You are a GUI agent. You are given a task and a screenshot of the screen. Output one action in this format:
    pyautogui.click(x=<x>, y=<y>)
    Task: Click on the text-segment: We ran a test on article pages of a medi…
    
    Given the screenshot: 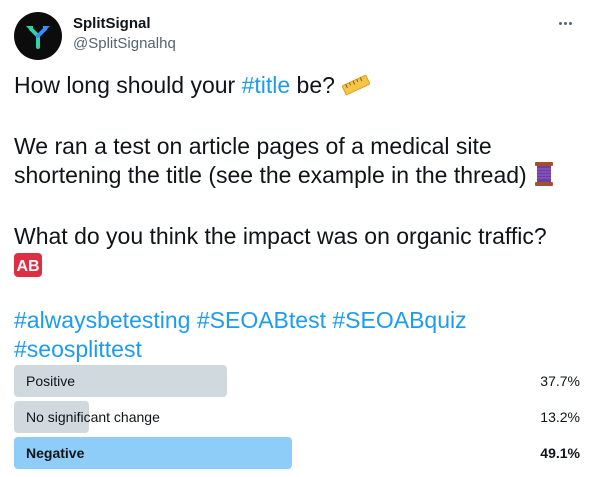 What is the action you would take?
    pyautogui.click(x=274, y=160)
    